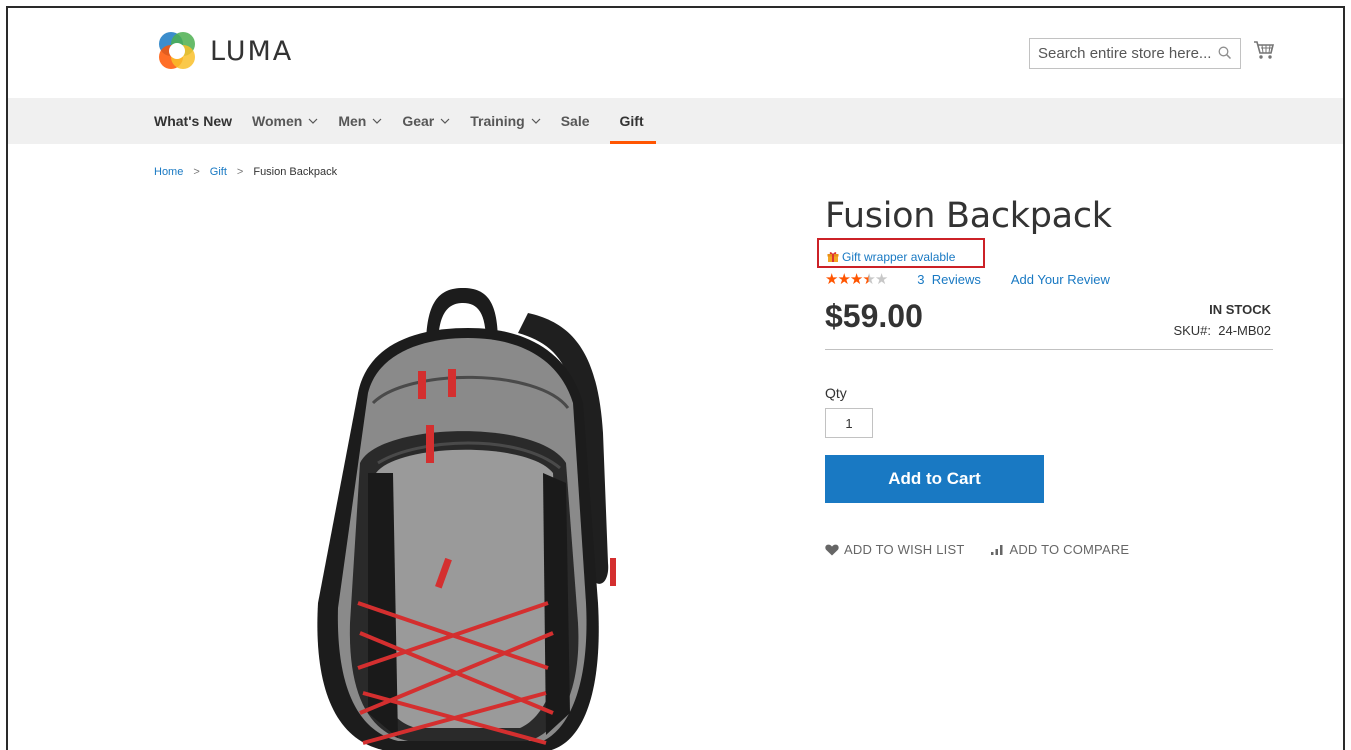 The height and width of the screenshot is (750, 1351). What do you see at coordinates (832, 549) in the screenshot?
I see `heart-icon` at bounding box center [832, 549].